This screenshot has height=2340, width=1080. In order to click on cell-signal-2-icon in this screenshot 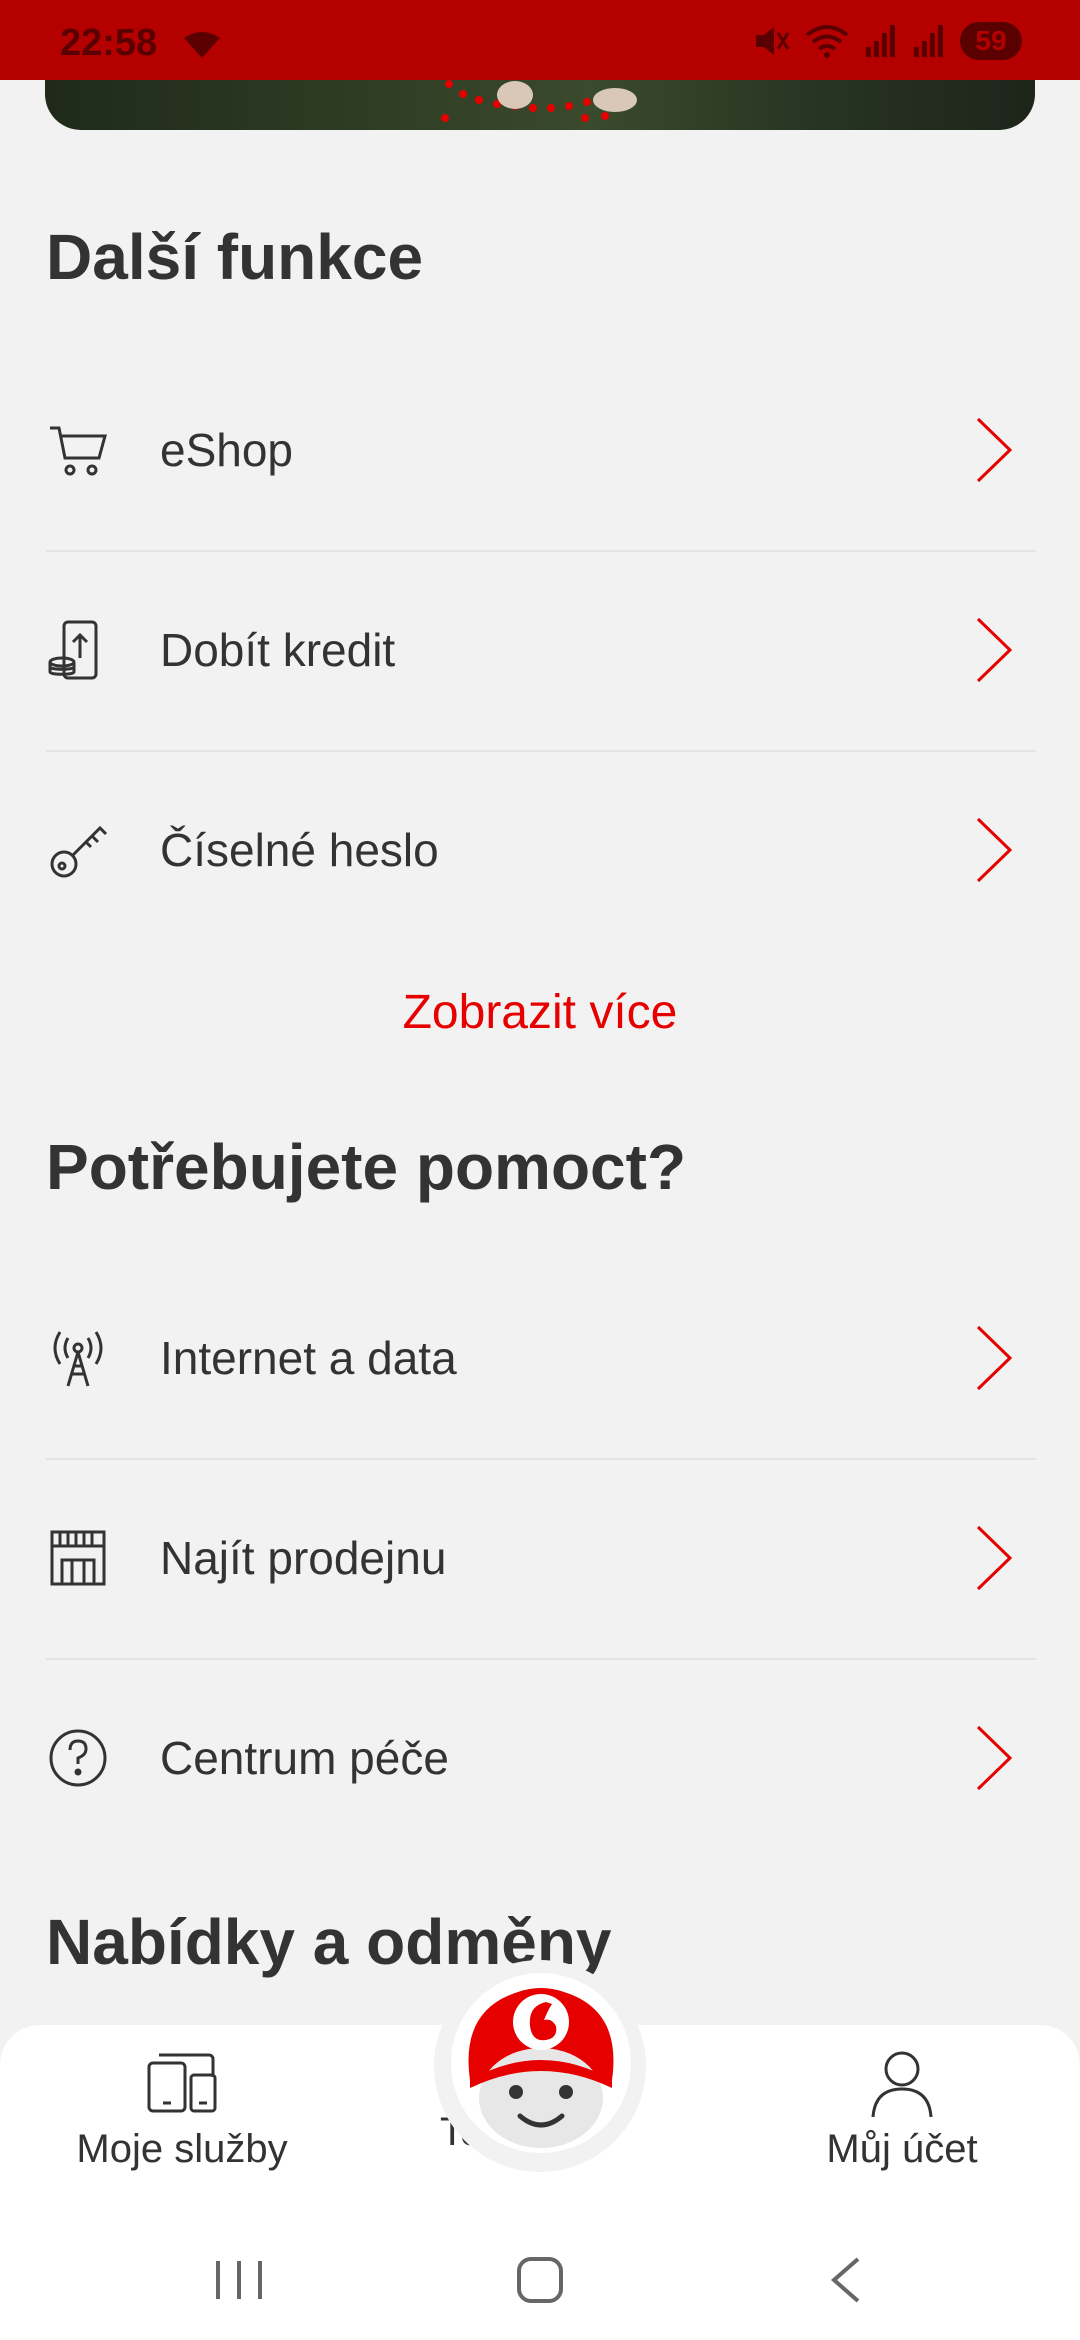, I will do `click(928, 41)`.